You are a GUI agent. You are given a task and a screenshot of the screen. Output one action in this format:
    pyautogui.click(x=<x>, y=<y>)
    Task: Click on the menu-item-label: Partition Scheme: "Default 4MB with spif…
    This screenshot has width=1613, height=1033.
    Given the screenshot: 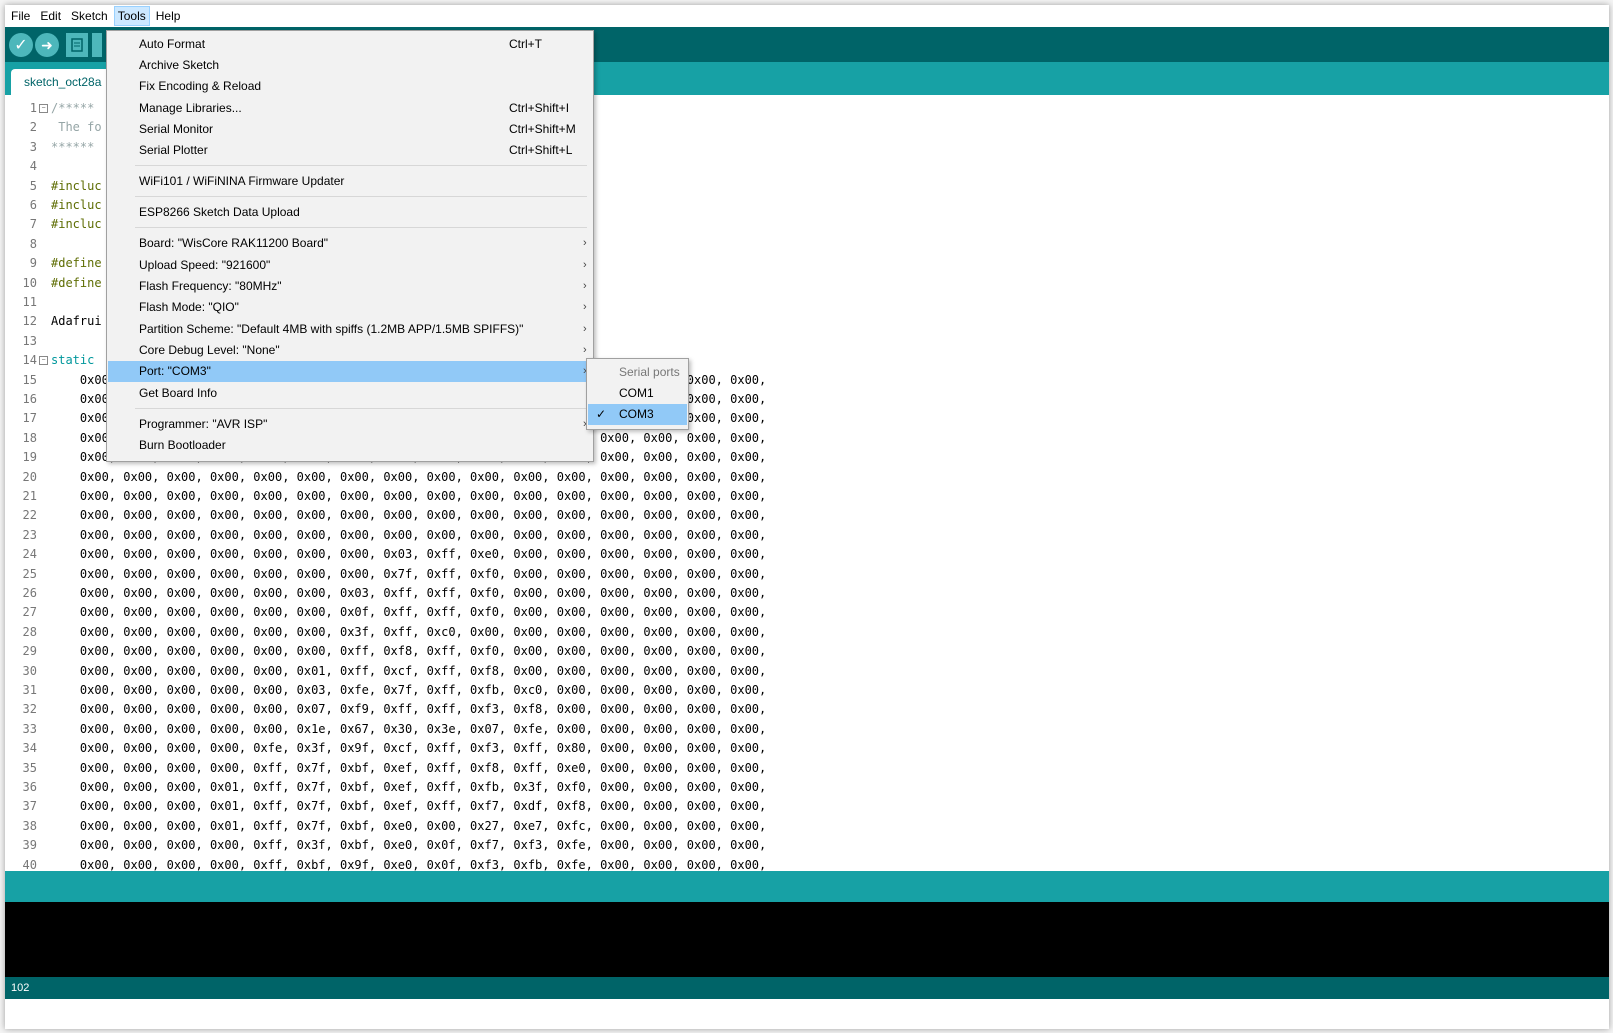 What is the action you would take?
    pyautogui.click(x=331, y=329)
    